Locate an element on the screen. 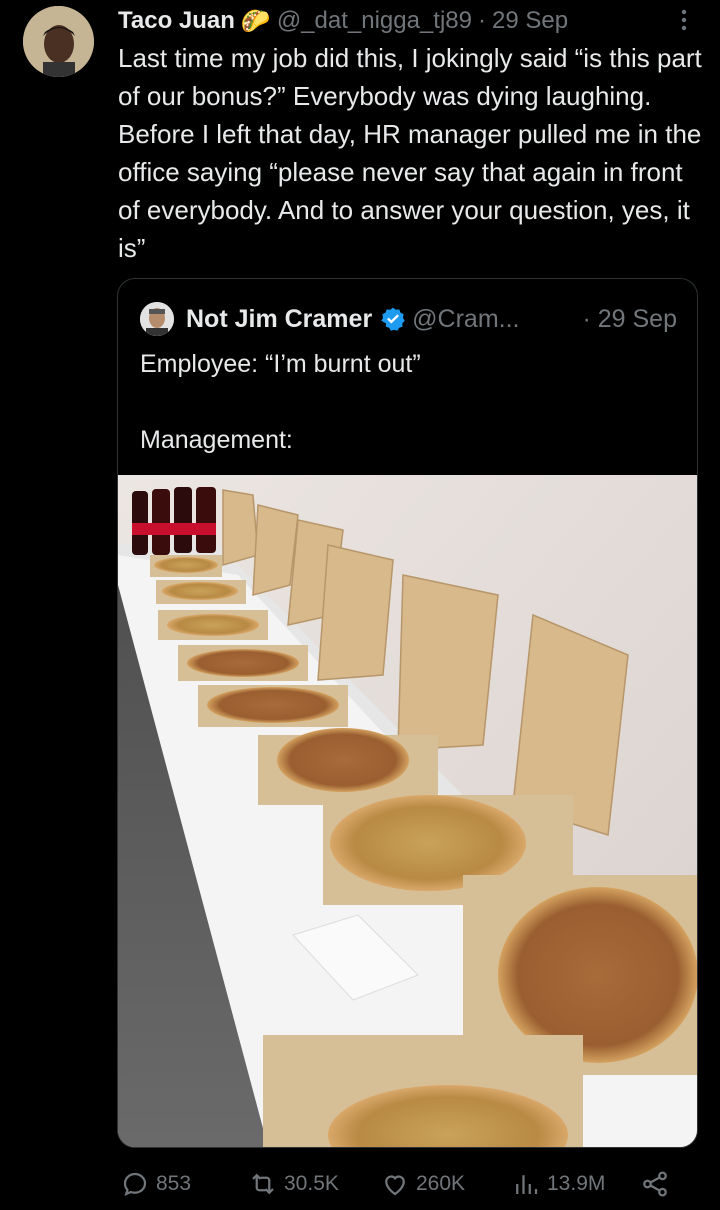 The image size is (720, 1210). reply-icon is located at coordinates (135, 1184).